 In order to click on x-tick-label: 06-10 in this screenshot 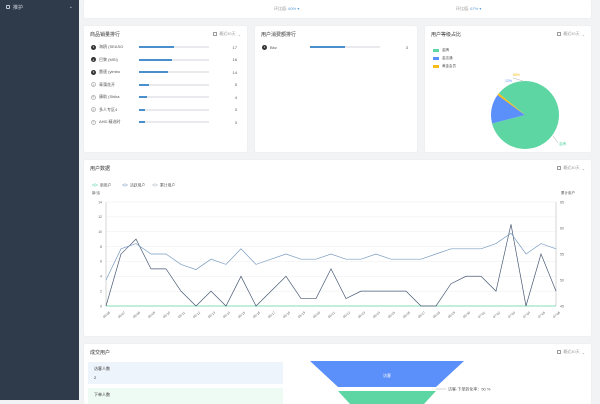, I will do `click(166, 314)`.